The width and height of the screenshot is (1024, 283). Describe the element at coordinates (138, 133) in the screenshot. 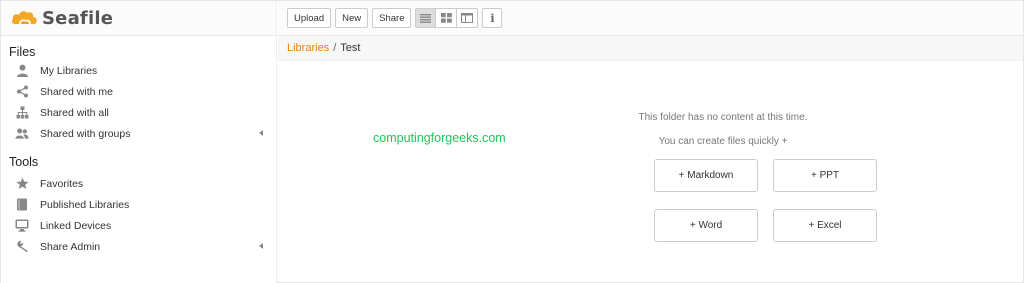

I see `sidebar-item-shared-with-groups: Shared with groups` at that location.